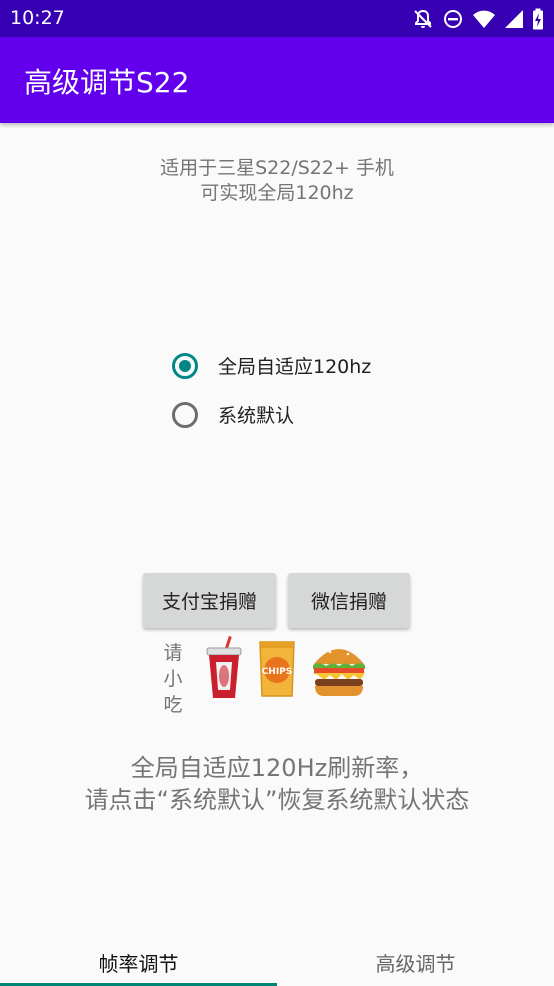 This screenshot has height=986, width=554. I want to click on device-description: 适用于三星S22/S22+ 手机 可实现全局120hz, so click(277, 181).